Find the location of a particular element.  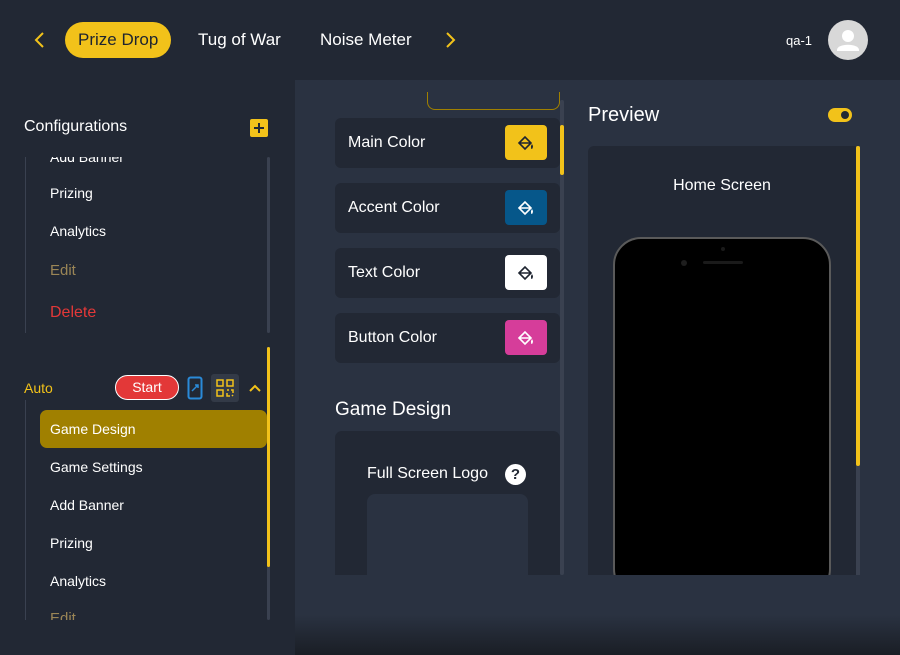

tab-prize-drop: Prize Drop is located at coordinates (118, 40).